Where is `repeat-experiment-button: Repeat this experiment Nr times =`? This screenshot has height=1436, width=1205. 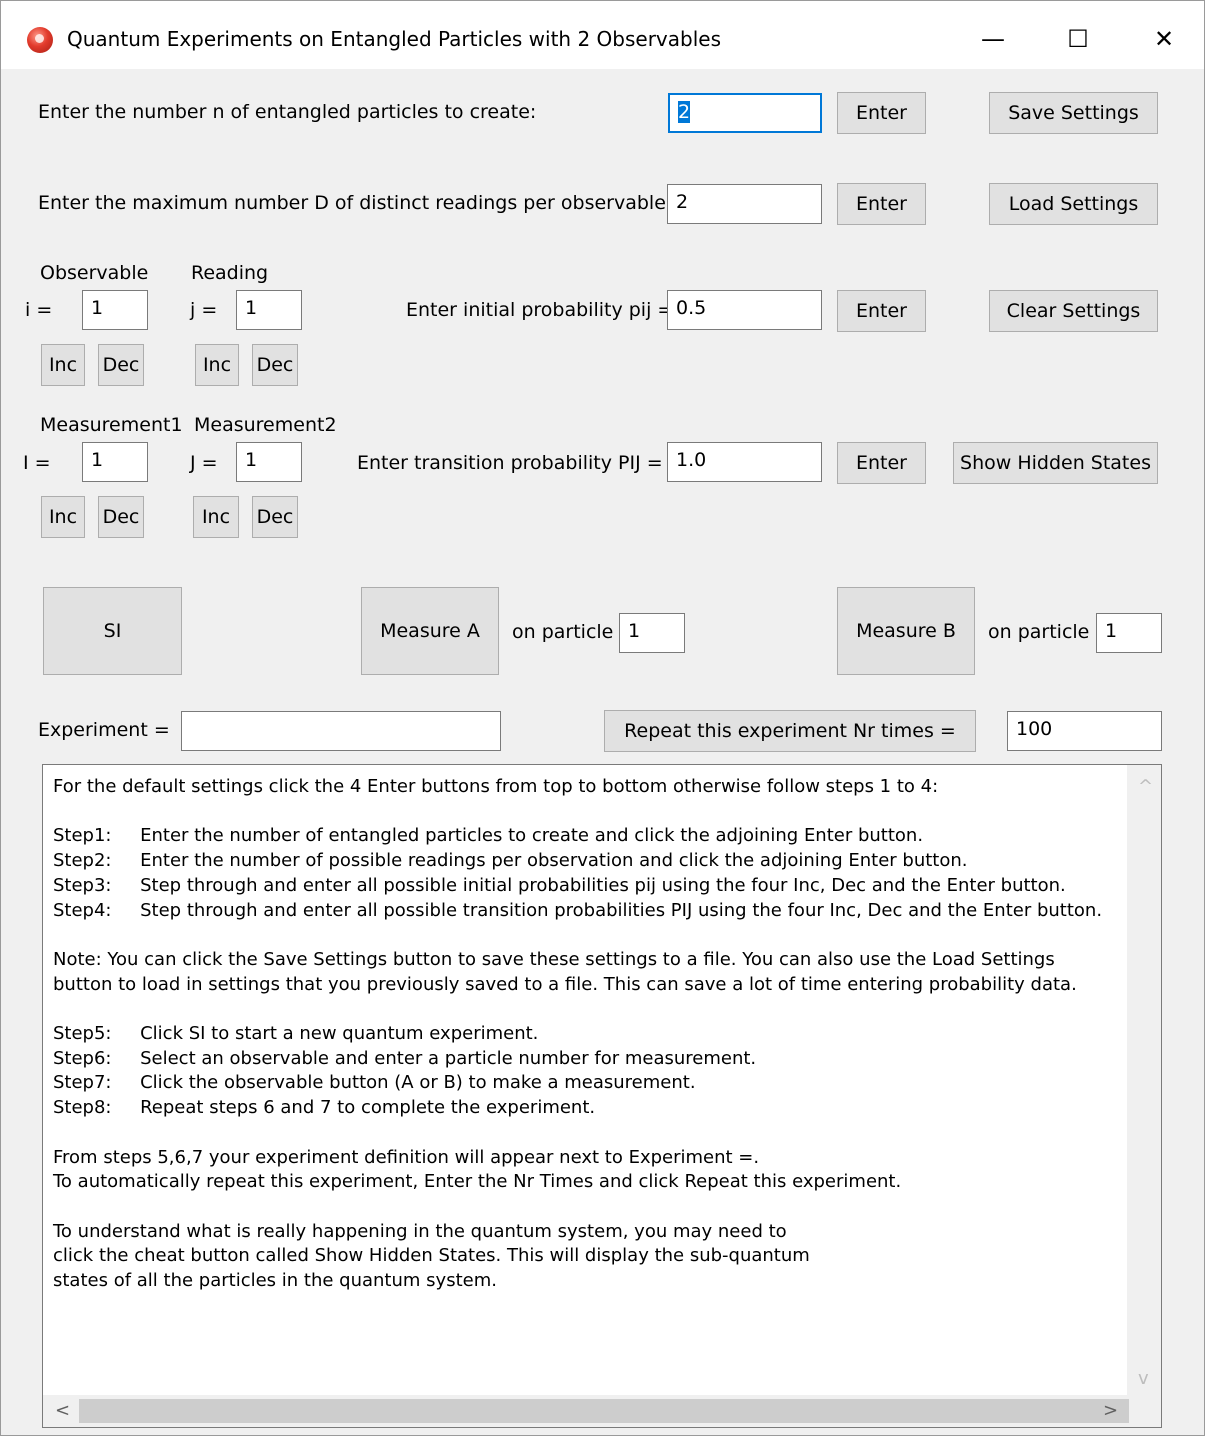 repeat-experiment-button: Repeat this experiment Nr times = is located at coordinates (790, 731).